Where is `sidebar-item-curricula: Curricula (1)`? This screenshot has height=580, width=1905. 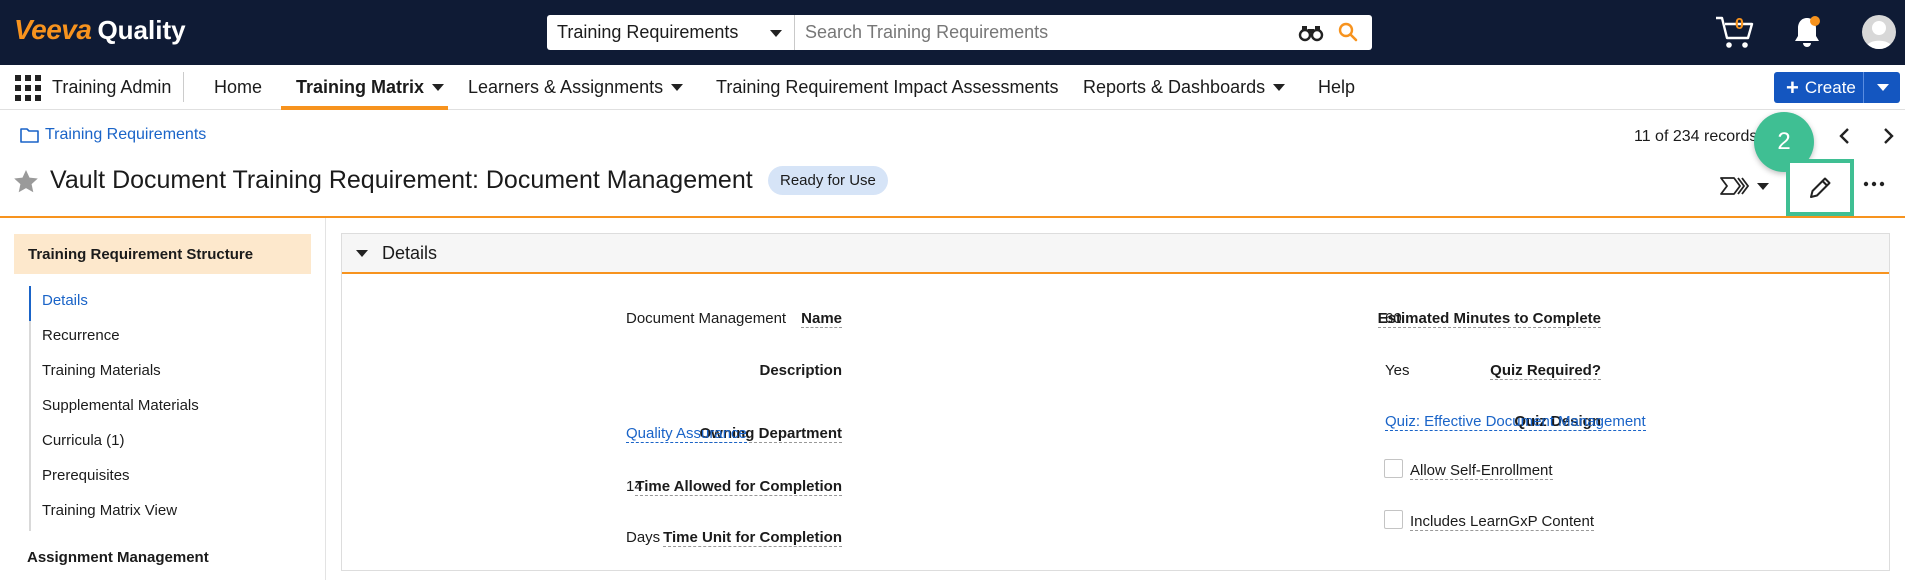
sidebar-item-curricula: Curricula (1) is located at coordinates (83, 440).